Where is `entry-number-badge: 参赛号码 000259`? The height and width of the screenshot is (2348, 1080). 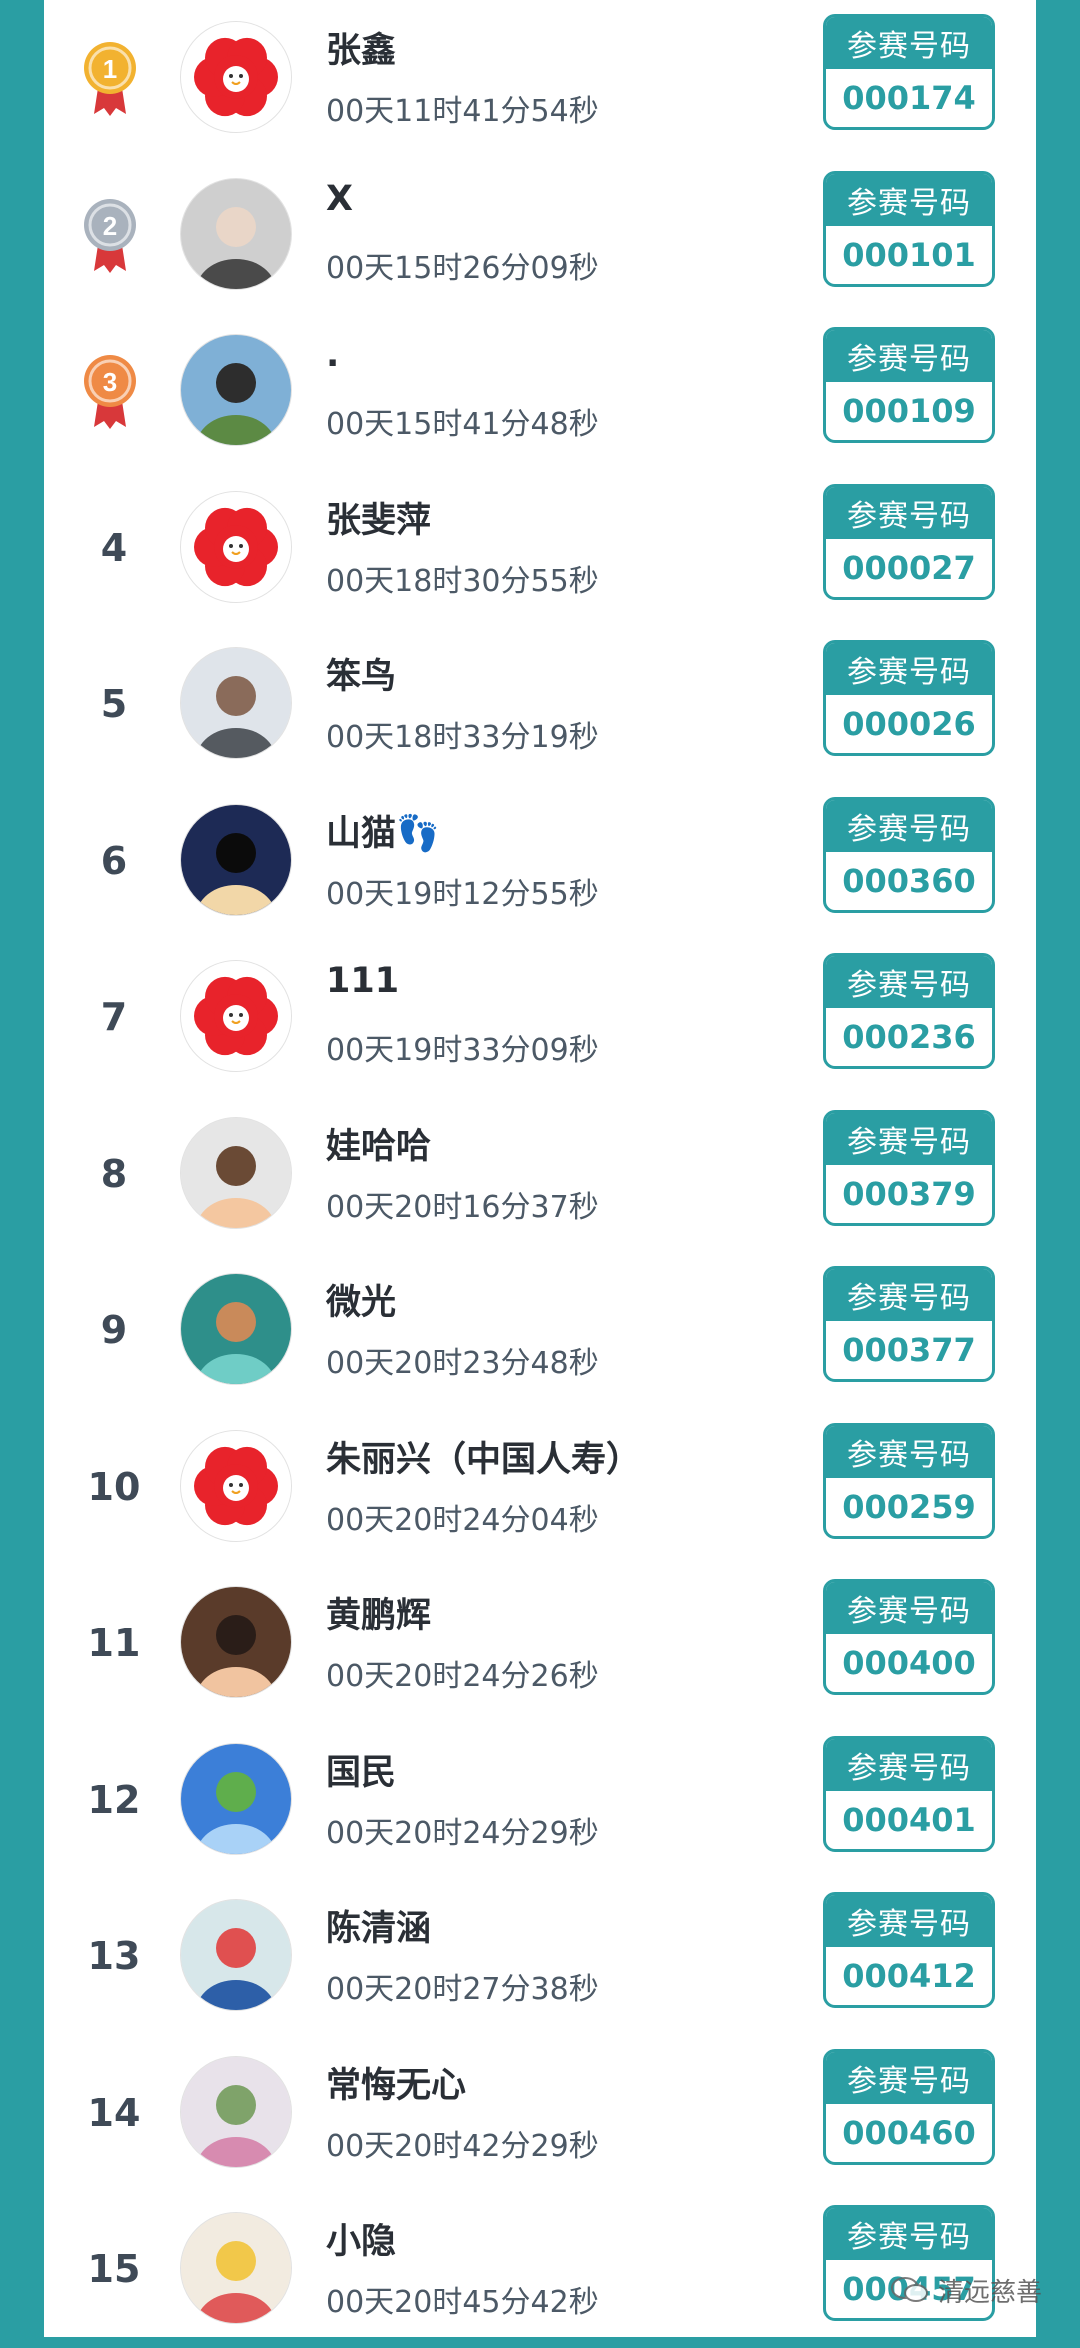
entry-number-badge: 参赛号码 000259 is located at coordinates (909, 1480).